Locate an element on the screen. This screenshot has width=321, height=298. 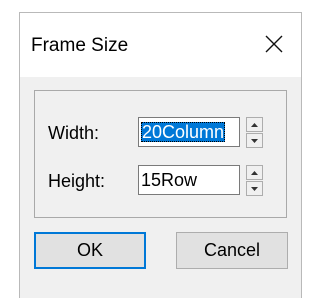
width-spin-up is located at coordinates (254, 124).